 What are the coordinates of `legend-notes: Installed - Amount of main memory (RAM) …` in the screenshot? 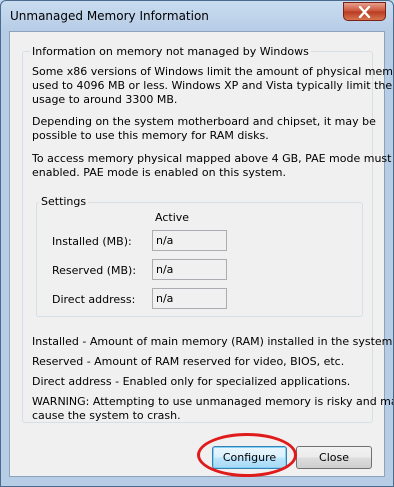 It's located at (213, 362).